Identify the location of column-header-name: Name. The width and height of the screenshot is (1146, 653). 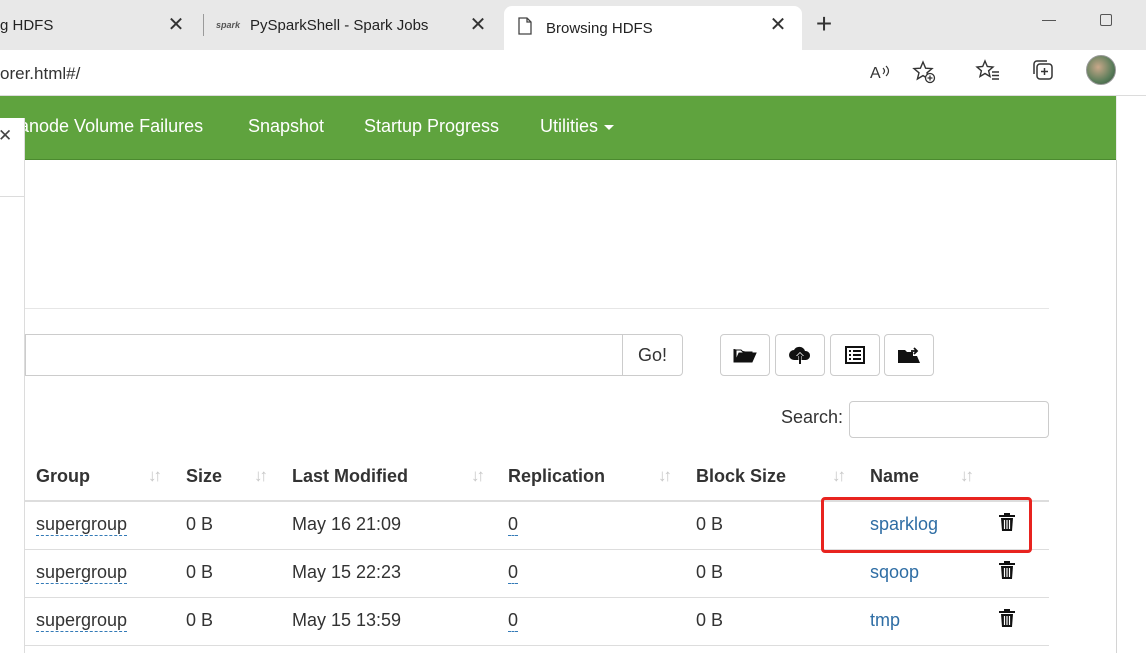
(894, 476).